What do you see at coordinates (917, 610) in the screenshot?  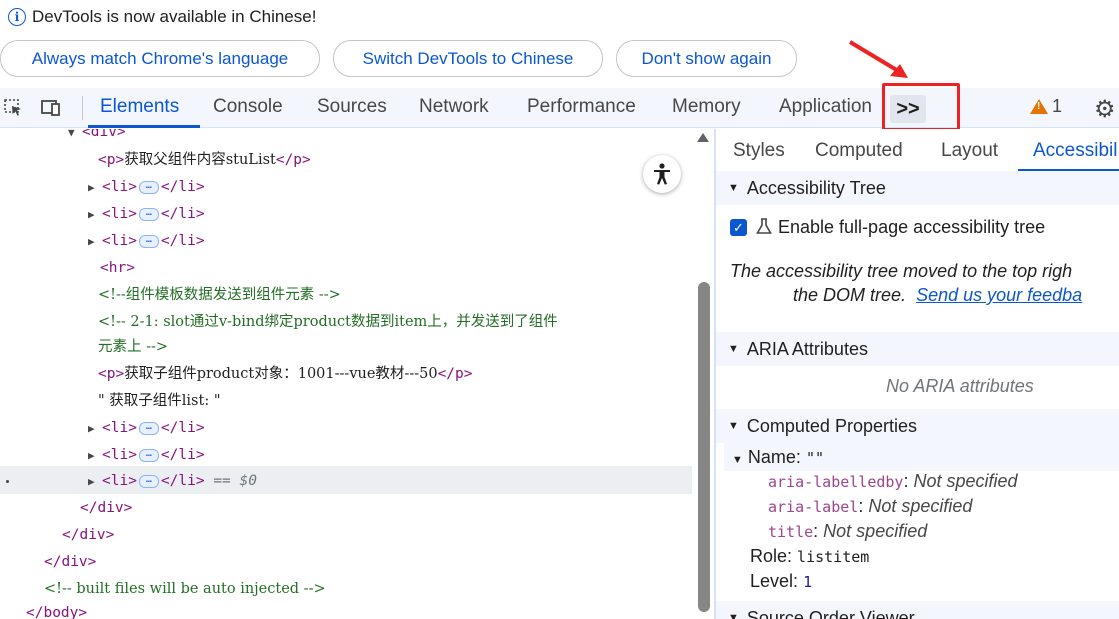 I see `source-order-viewer-header: ▼ Source Order Viewer` at bounding box center [917, 610].